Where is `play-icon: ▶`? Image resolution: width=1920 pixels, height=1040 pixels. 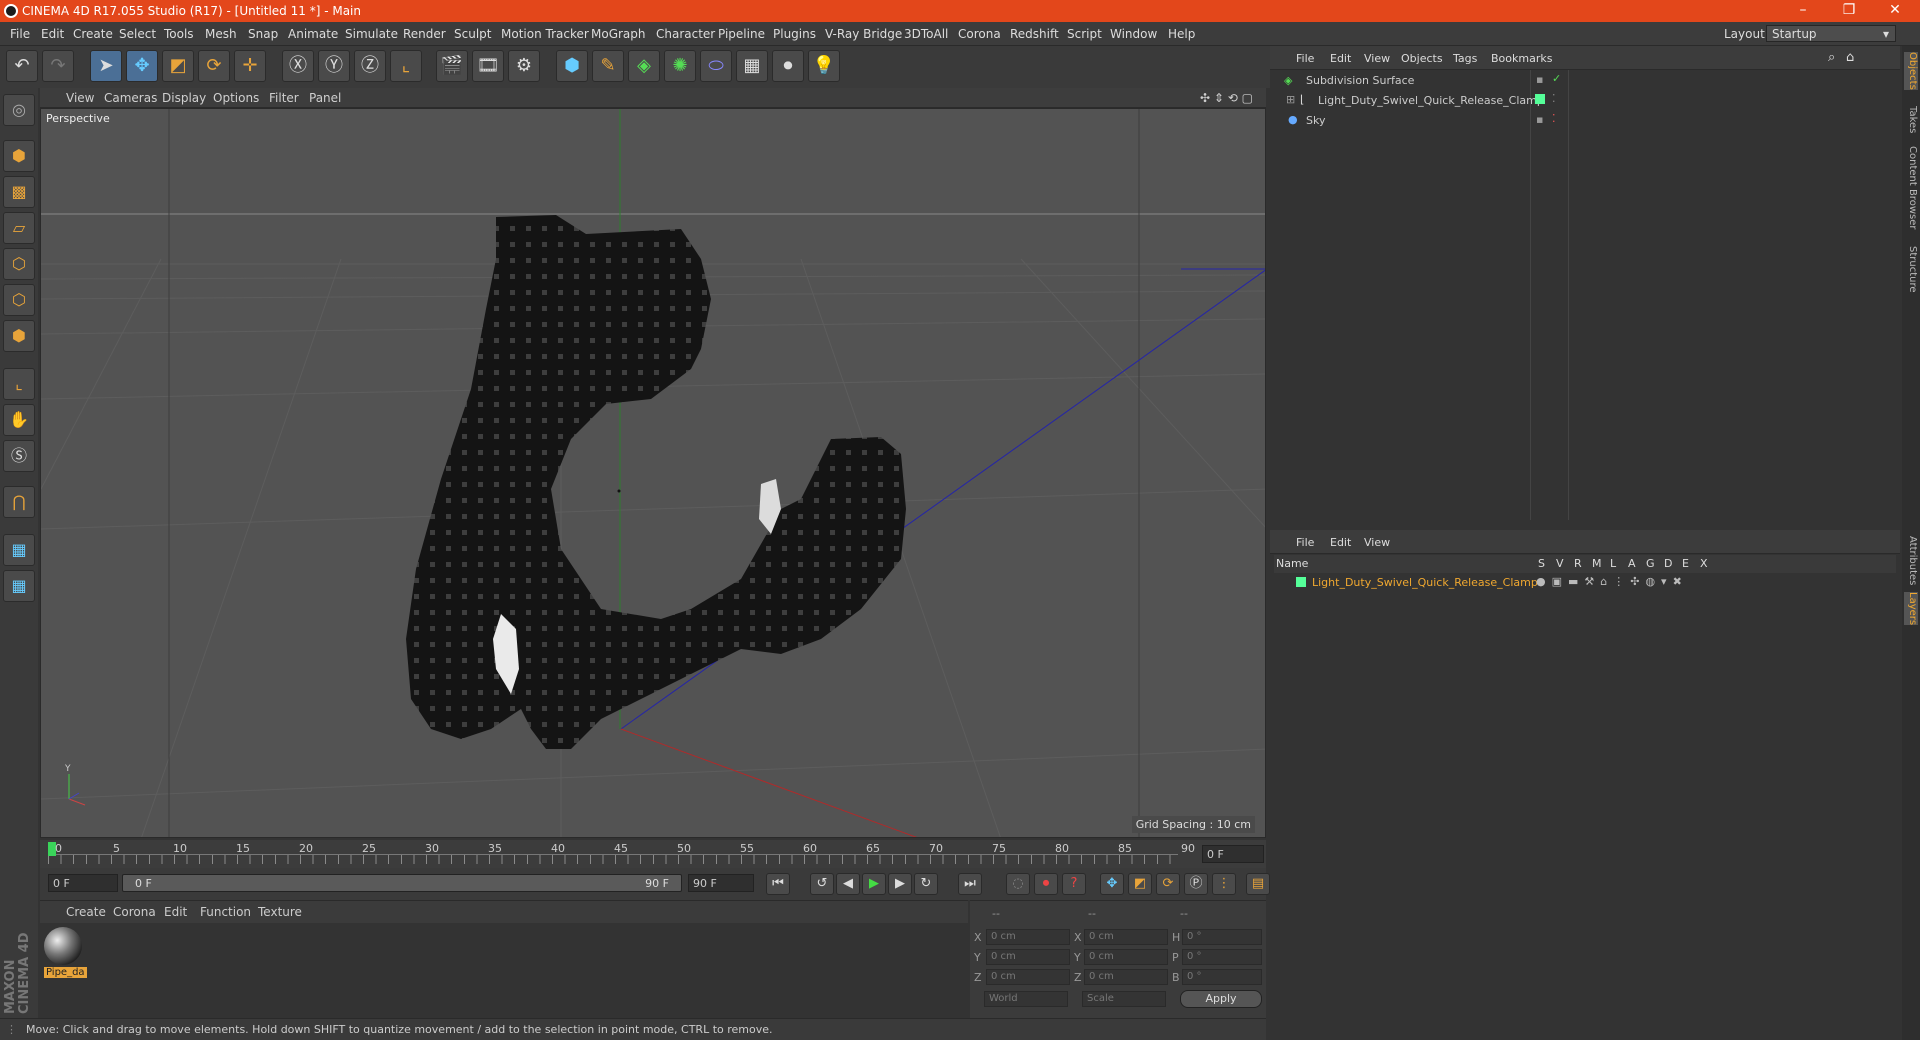 play-icon: ▶ is located at coordinates (874, 884).